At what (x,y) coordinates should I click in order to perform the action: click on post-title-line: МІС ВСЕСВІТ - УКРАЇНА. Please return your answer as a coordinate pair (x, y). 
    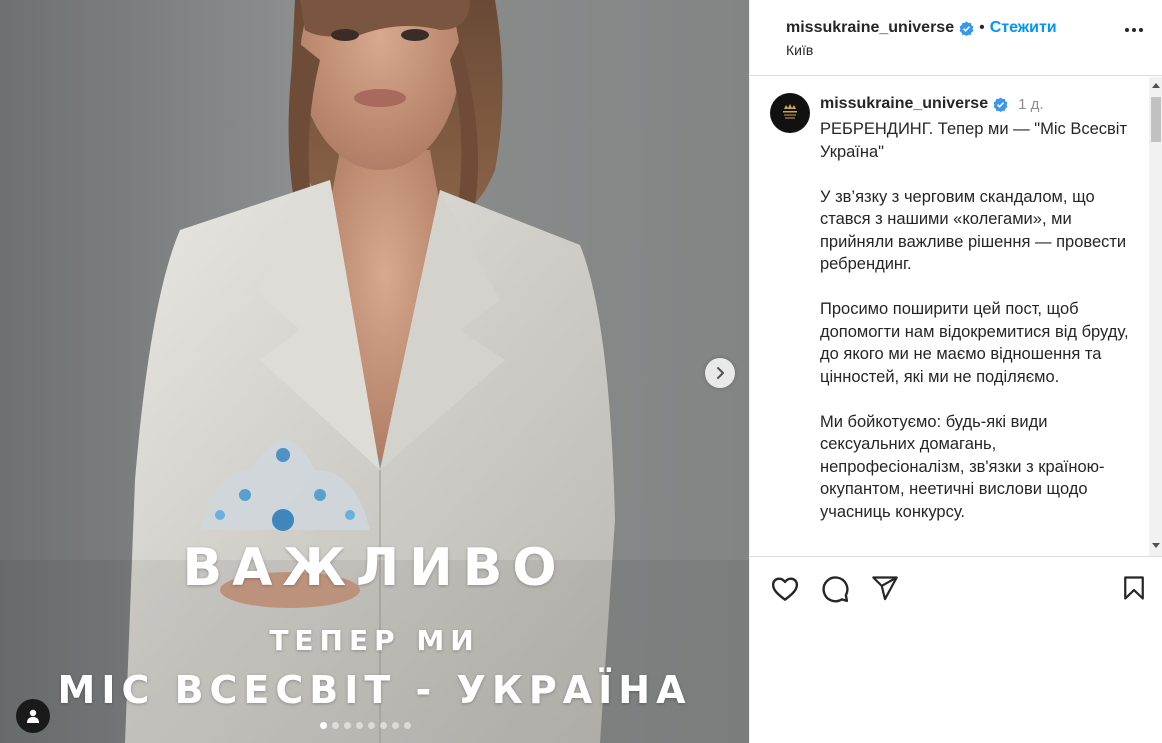
    Looking at the image, I should click on (374, 690).